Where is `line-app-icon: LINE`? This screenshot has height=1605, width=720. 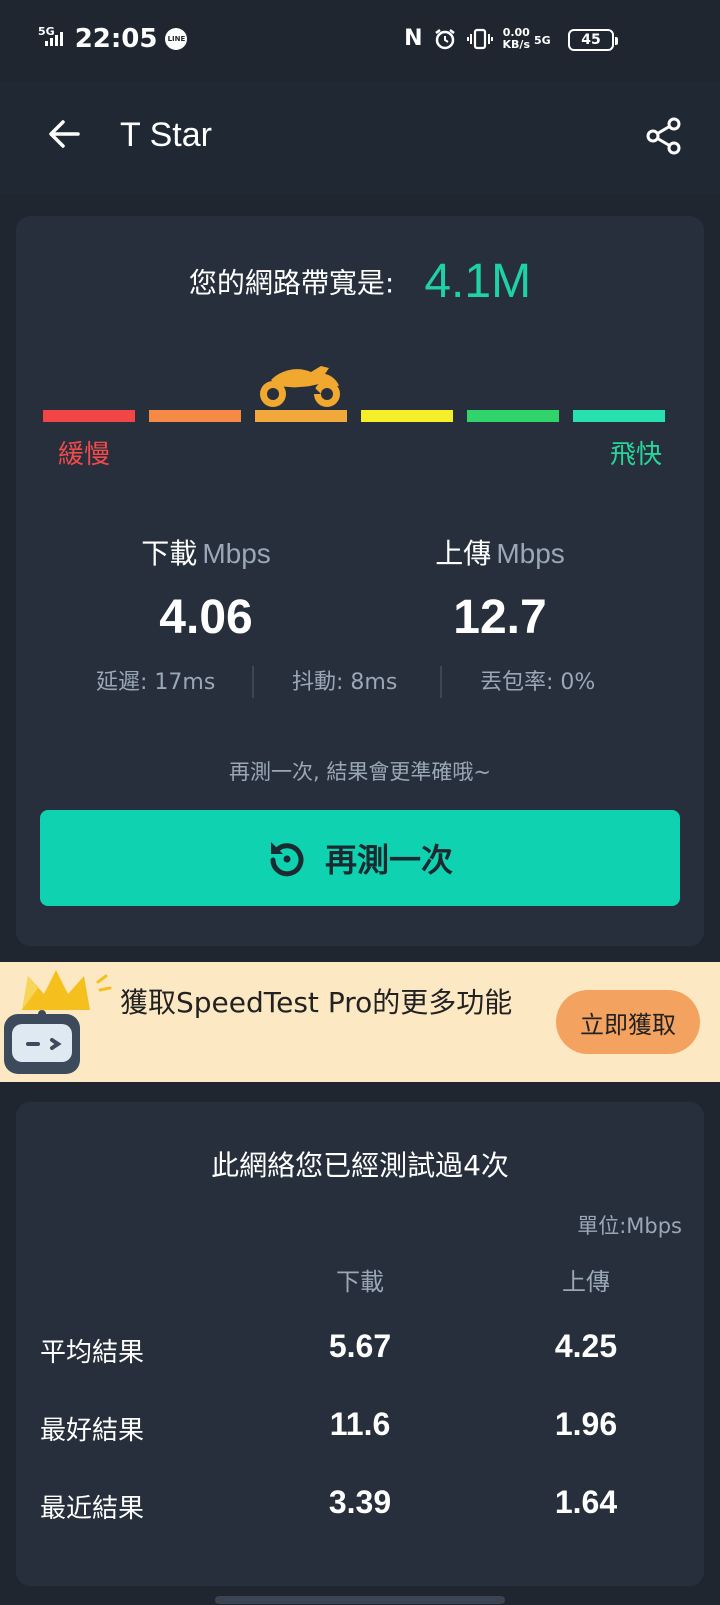 line-app-icon: LINE is located at coordinates (176, 39).